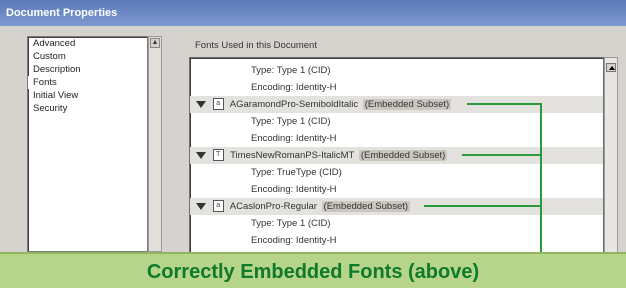  What do you see at coordinates (273, 206) in the screenshot?
I see `font-name: ACaslonPro-Regular` at bounding box center [273, 206].